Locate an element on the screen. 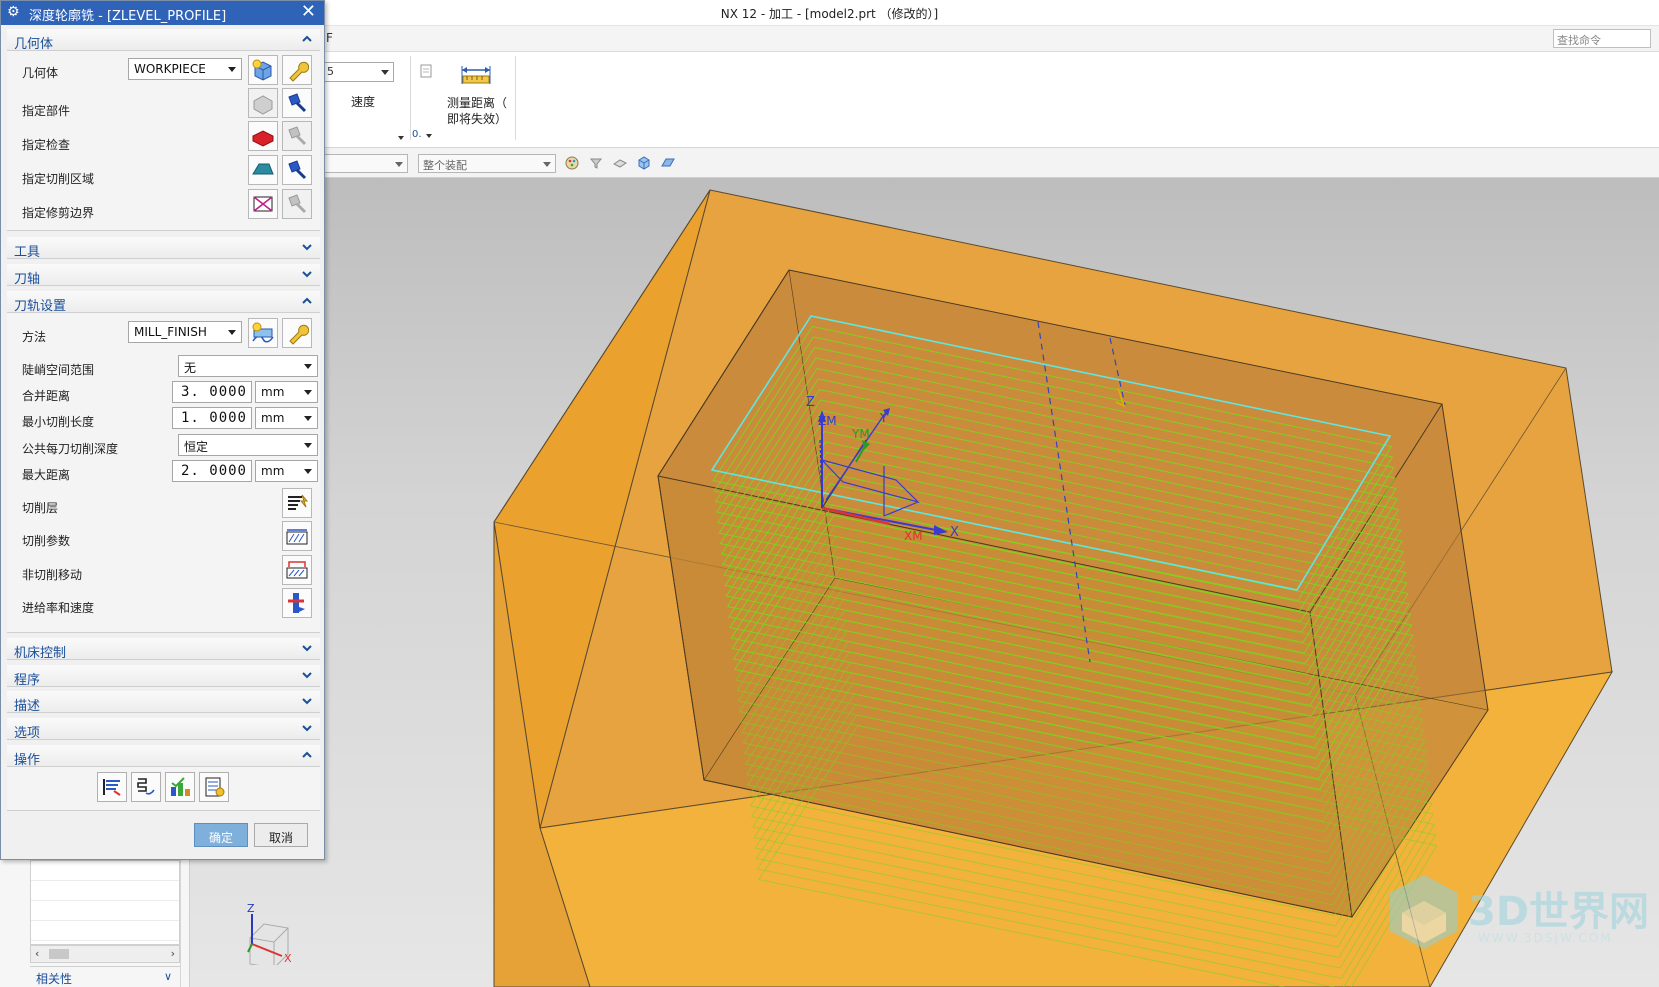  measure-distance-button: 测量距离（ 即将失效） is located at coordinates (477, 100).